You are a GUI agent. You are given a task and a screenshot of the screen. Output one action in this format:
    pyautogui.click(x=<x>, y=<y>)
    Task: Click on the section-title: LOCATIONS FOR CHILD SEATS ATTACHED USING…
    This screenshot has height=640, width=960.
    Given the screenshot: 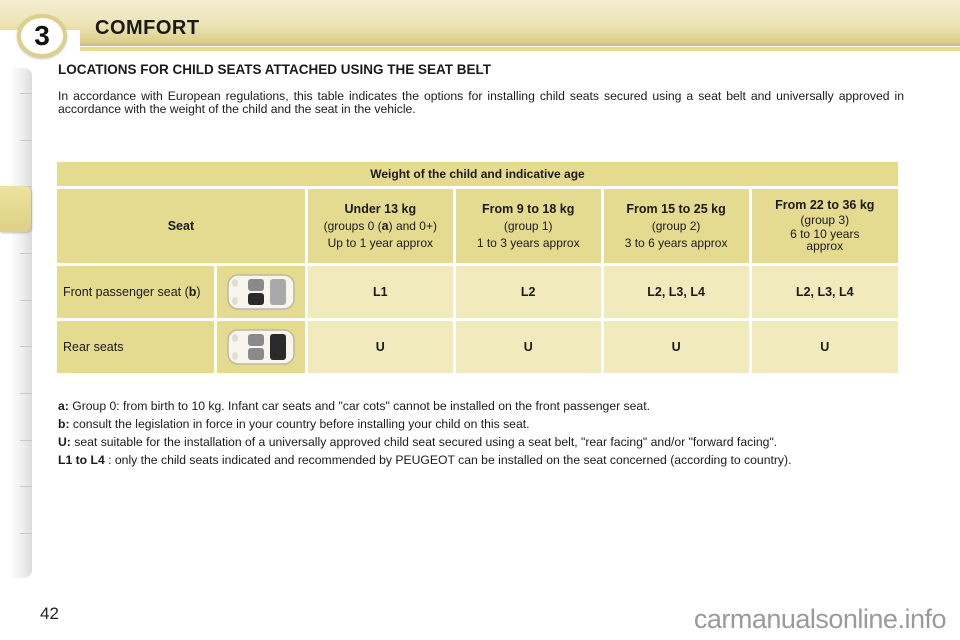 What is the action you would take?
    pyautogui.click(x=274, y=69)
    